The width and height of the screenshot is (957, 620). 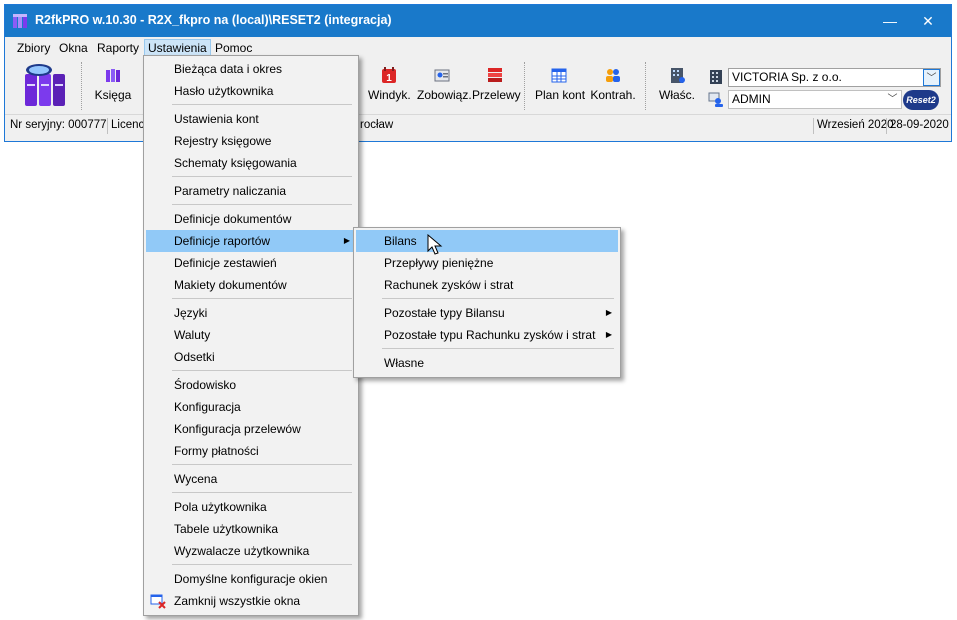 What do you see at coordinates (251, 119) in the screenshot?
I see `menu-item-ustawienia-kont: Ustawienia kont` at bounding box center [251, 119].